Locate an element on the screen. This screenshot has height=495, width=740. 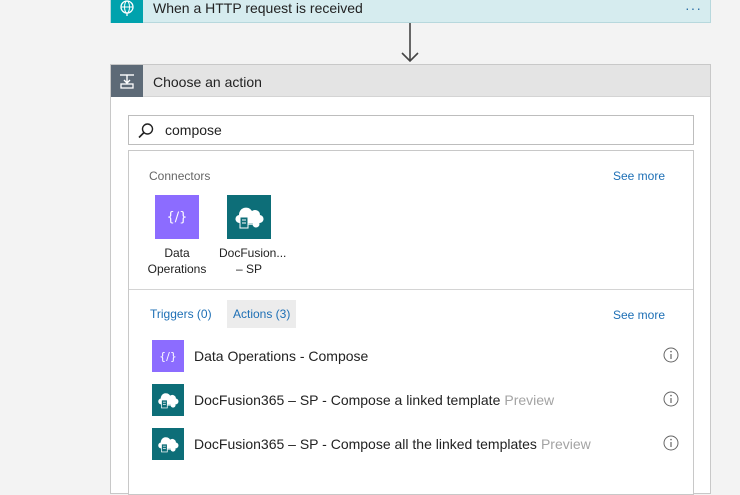
connector-name: Data Operations is located at coordinates (177, 261).